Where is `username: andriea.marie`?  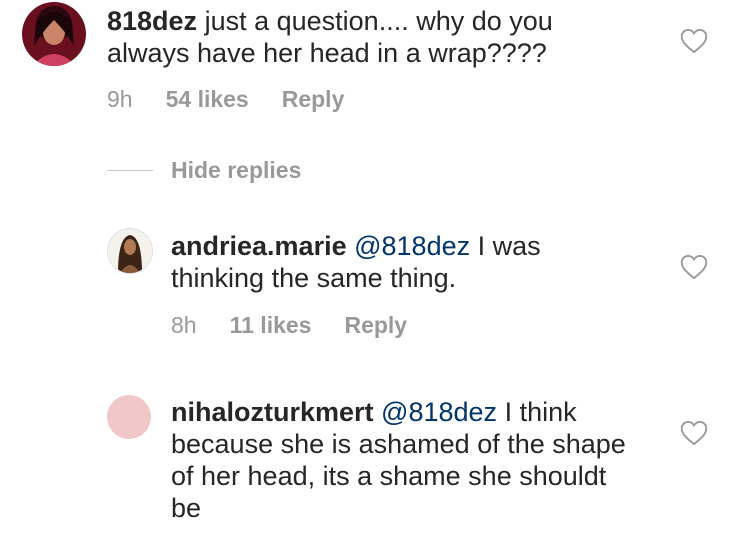 username: andriea.marie is located at coordinates (259, 246).